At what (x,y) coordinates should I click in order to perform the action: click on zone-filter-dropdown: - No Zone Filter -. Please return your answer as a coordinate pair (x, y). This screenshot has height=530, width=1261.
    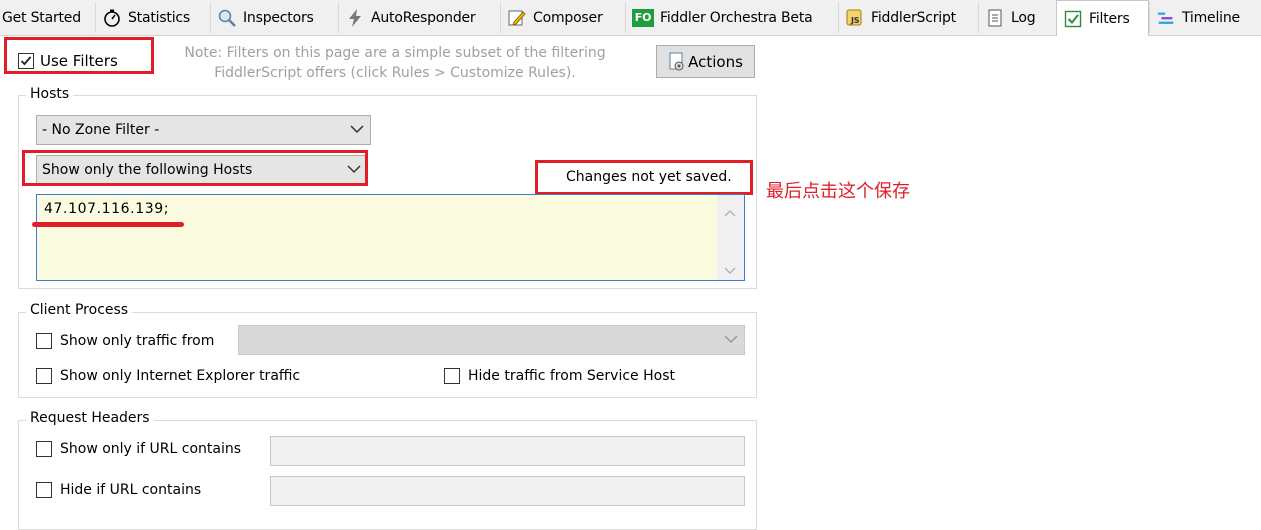
    Looking at the image, I should click on (203, 130).